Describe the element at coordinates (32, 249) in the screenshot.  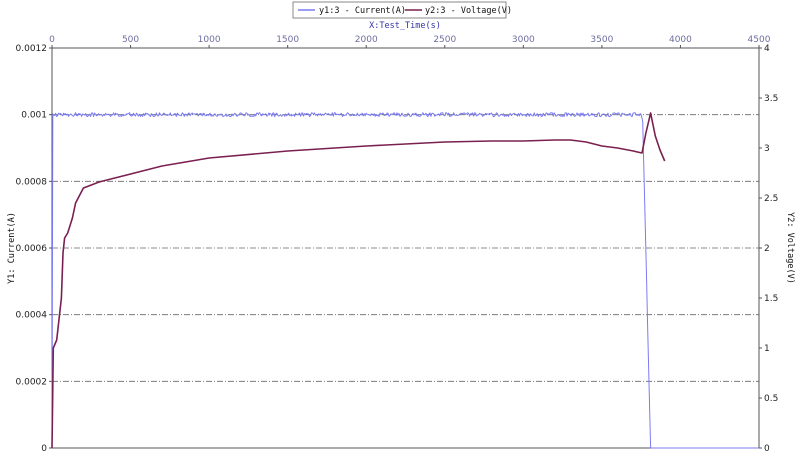
I see `y1-tick-label: 0.0006` at that location.